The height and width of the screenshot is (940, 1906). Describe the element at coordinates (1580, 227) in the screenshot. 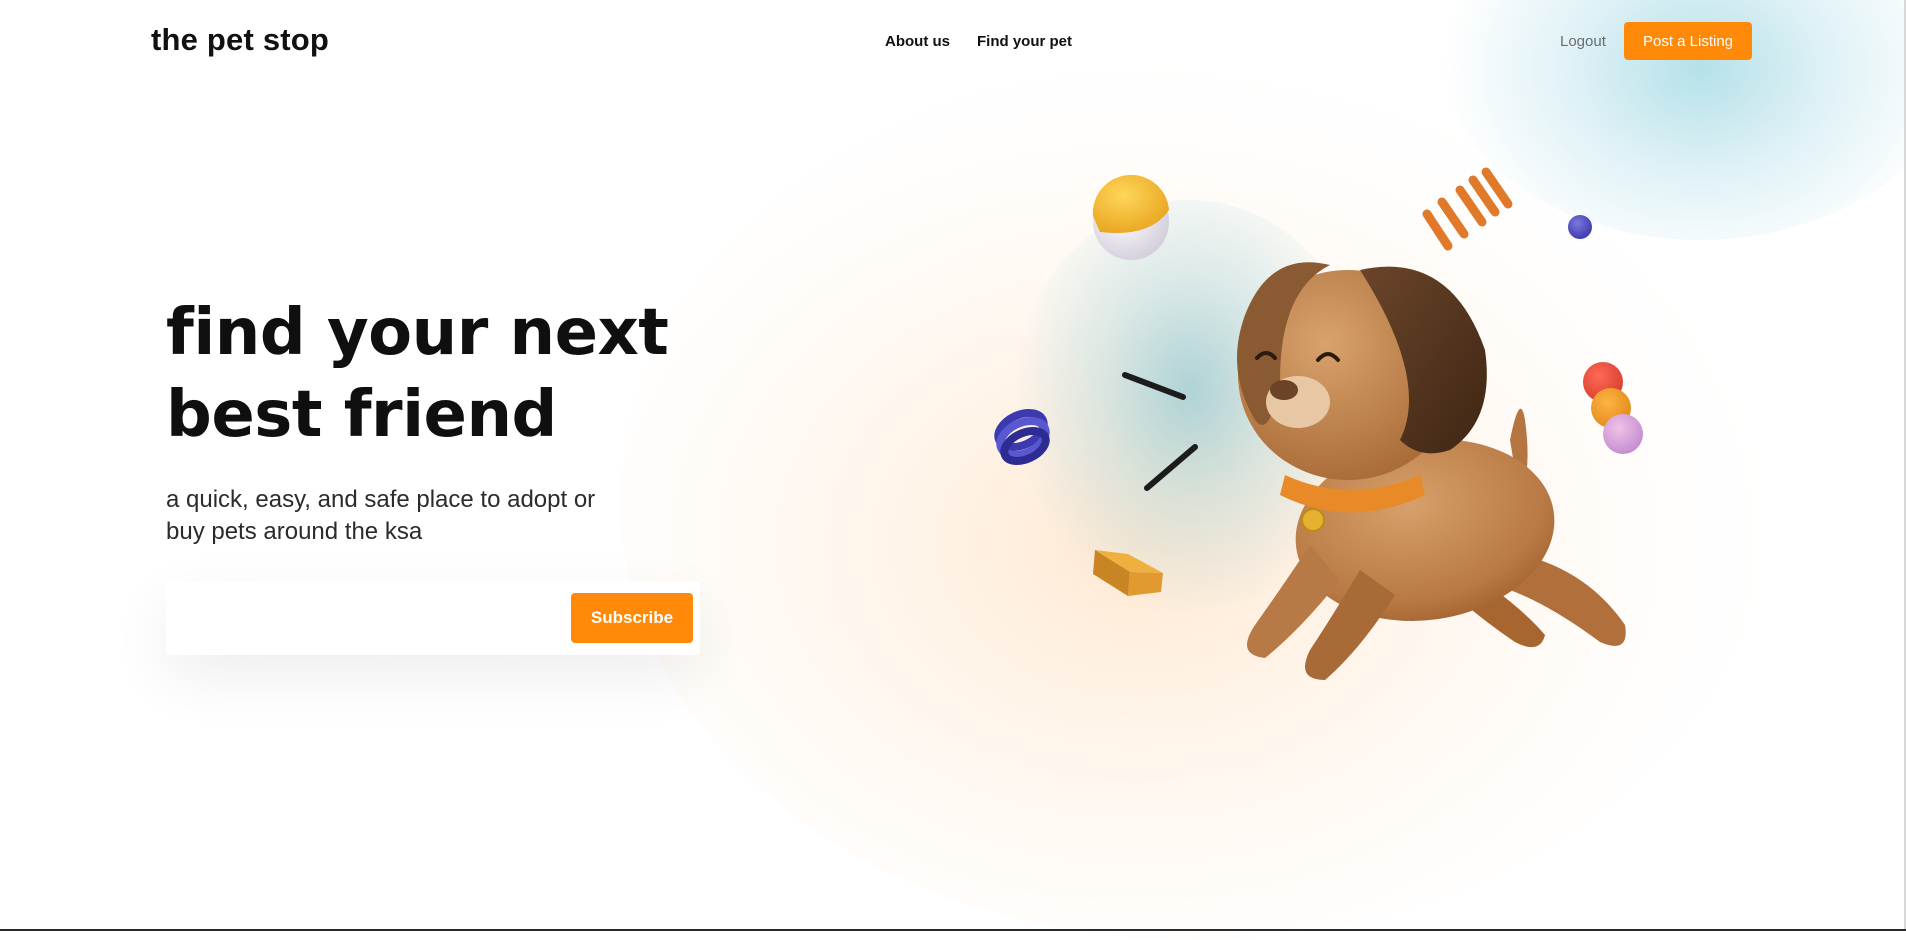

I see `dot-icon` at that location.